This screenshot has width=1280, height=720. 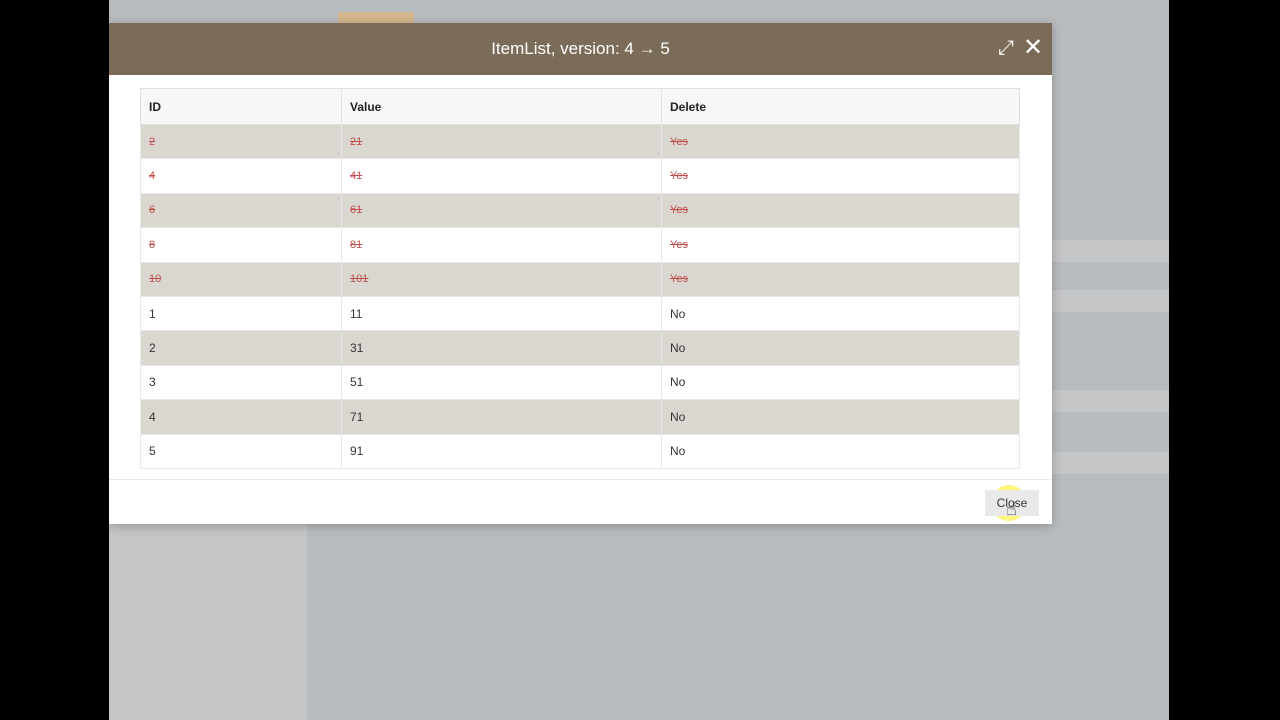 I want to click on cell-value: 71, so click(x=501, y=417).